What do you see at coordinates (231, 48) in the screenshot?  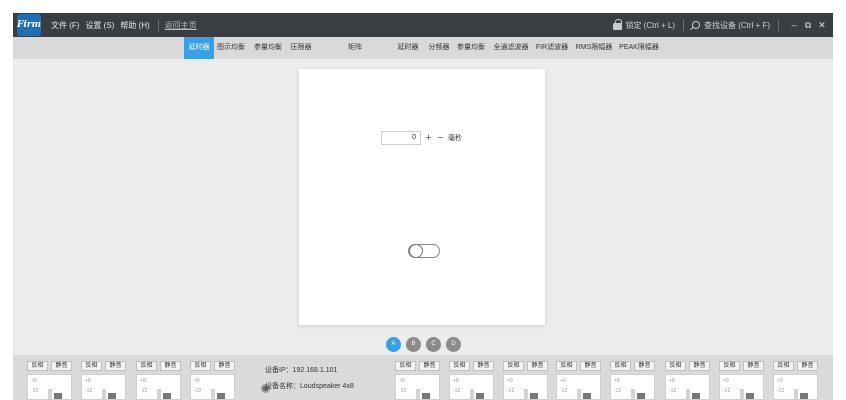 I see `tab-graphic-eq-input: 图示均衡` at bounding box center [231, 48].